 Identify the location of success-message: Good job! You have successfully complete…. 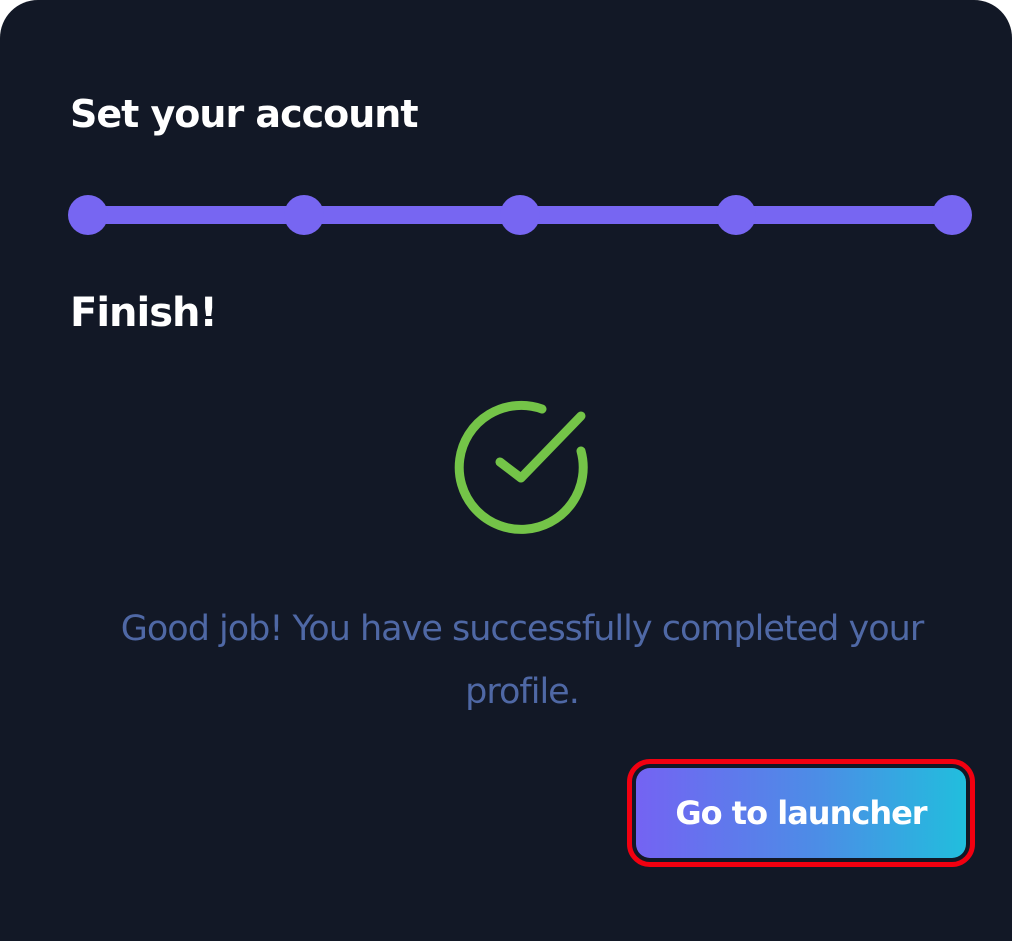
(522, 660).